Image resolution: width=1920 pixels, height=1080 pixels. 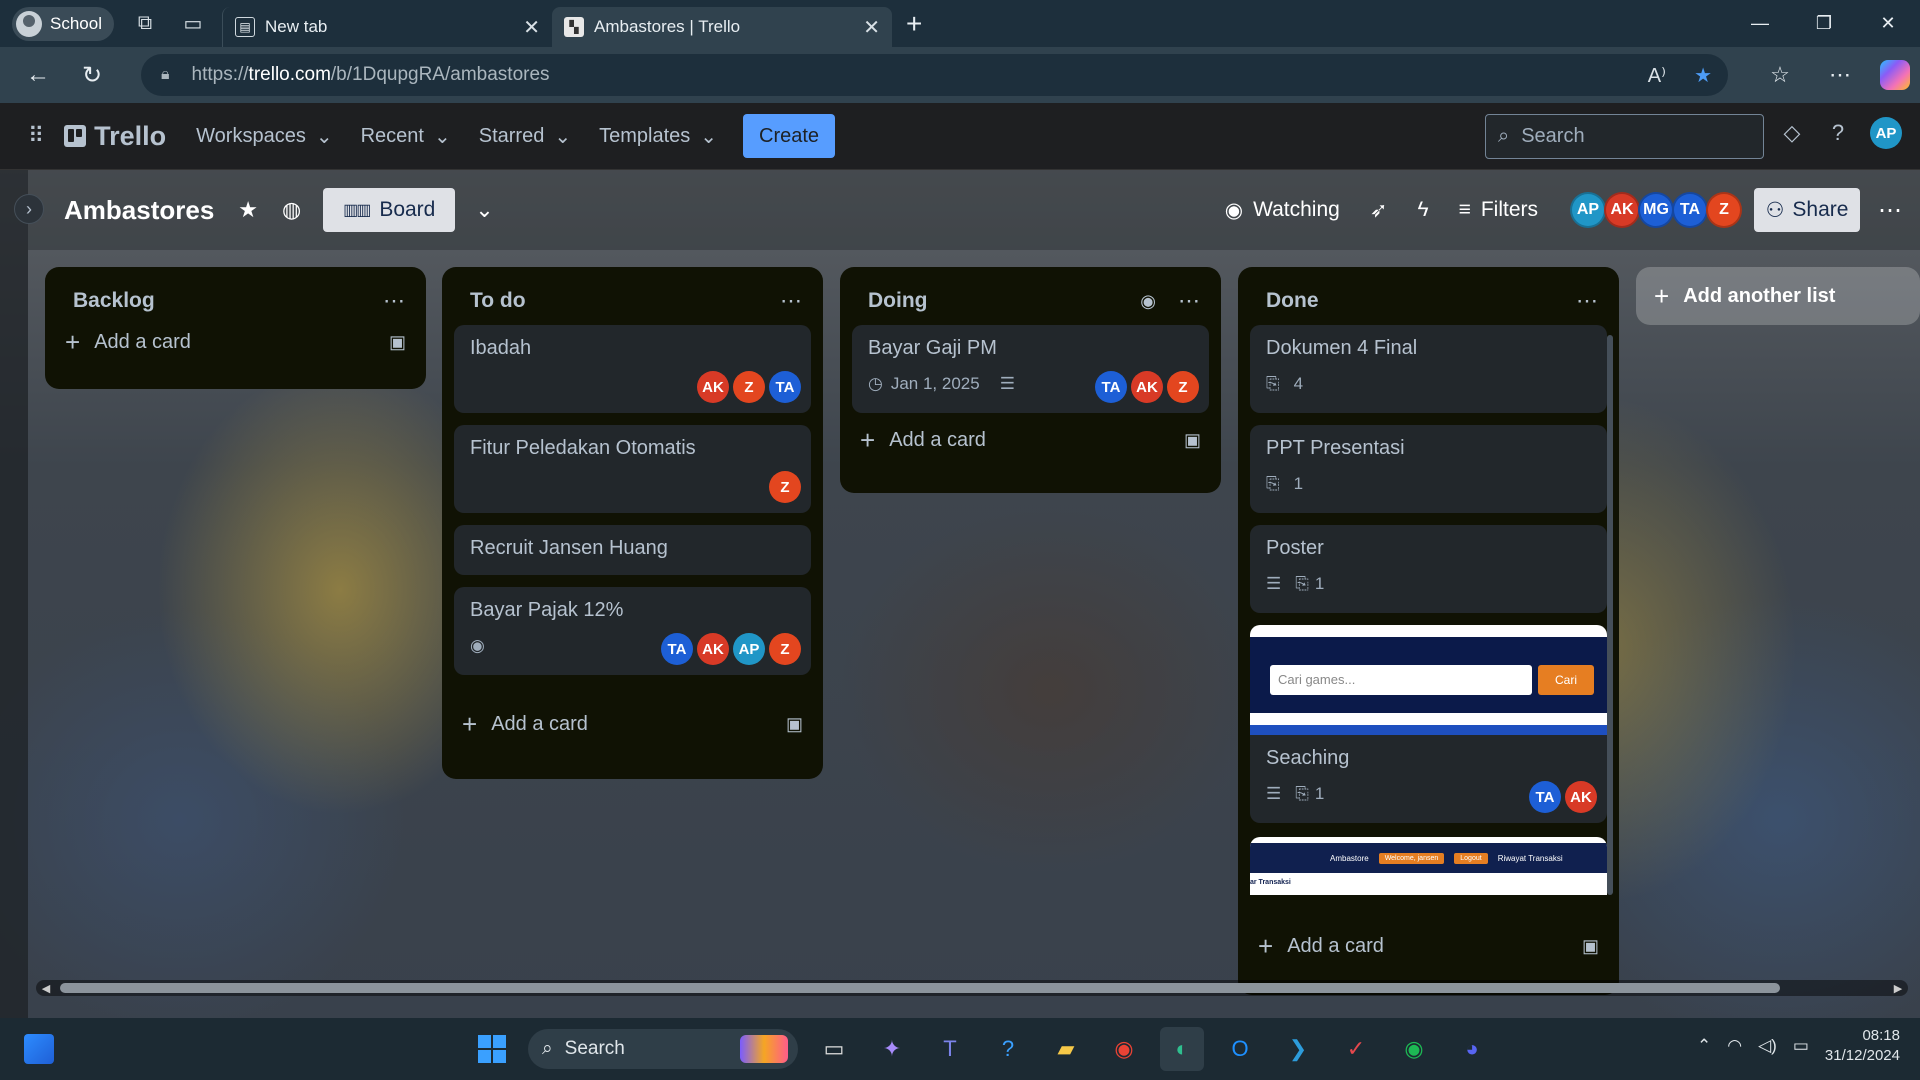 What do you see at coordinates (1124, 1049) in the screenshot?
I see `chrome-icon: ◉` at bounding box center [1124, 1049].